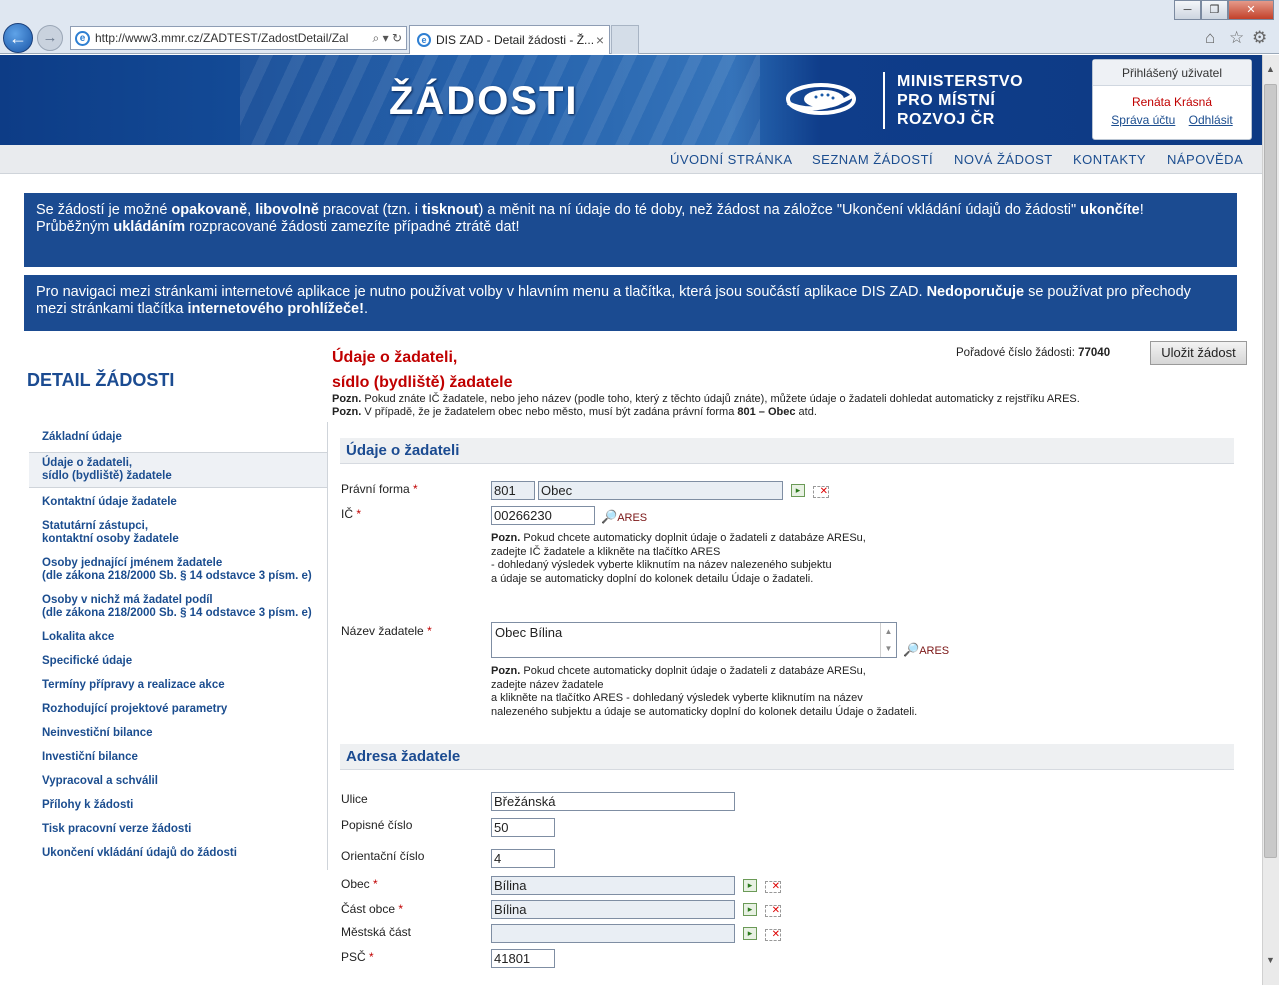  I want to click on forward-button: →, so click(50, 38).